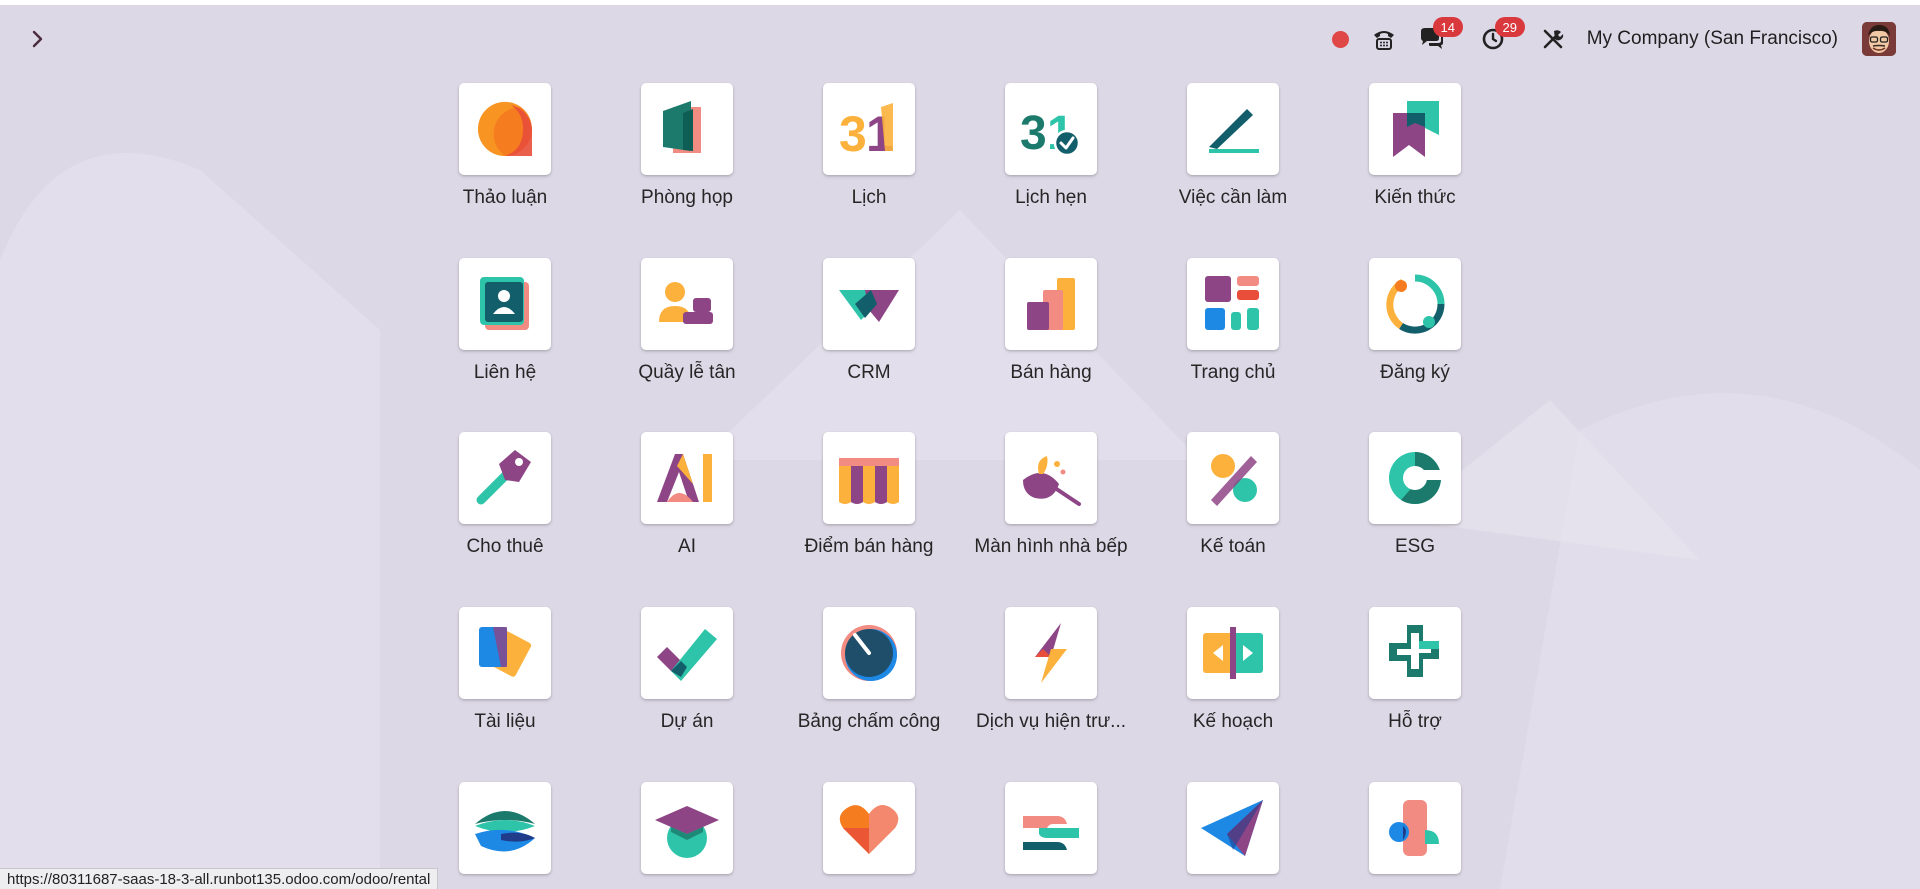  I want to click on app-crm: CRM, so click(869, 333).